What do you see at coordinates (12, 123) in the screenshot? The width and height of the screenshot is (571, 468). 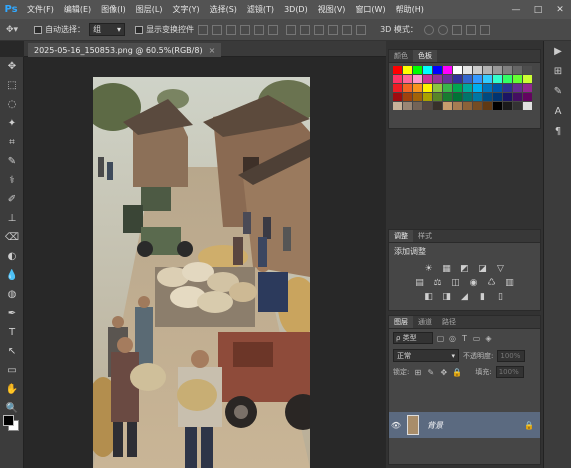 I see `quick-select-tool-icon: ✦` at bounding box center [12, 123].